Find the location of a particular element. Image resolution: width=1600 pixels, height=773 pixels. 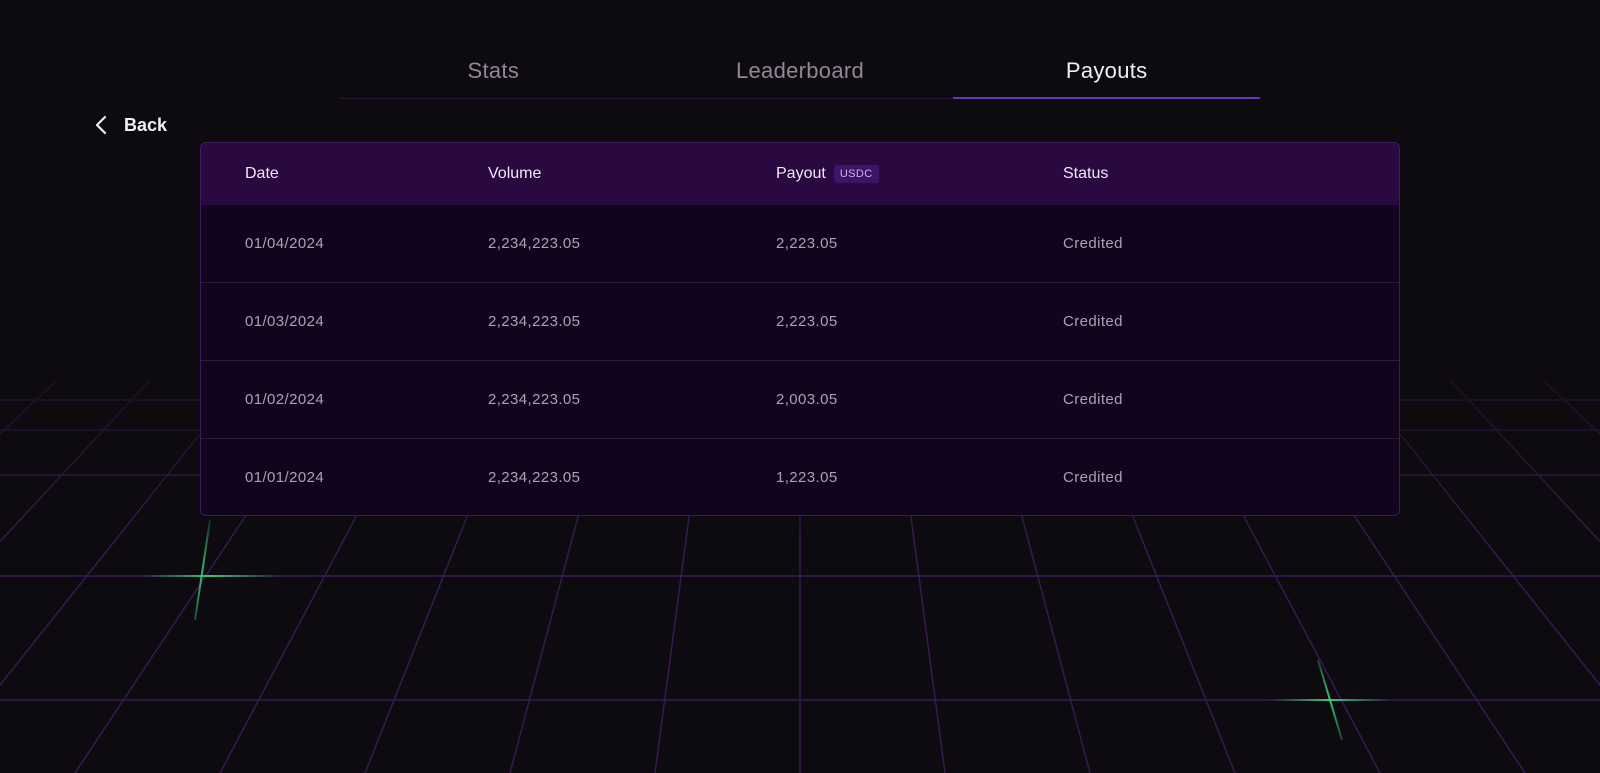

tab-bar: Stats Leaderboard Payouts is located at coordinates (800, 73).